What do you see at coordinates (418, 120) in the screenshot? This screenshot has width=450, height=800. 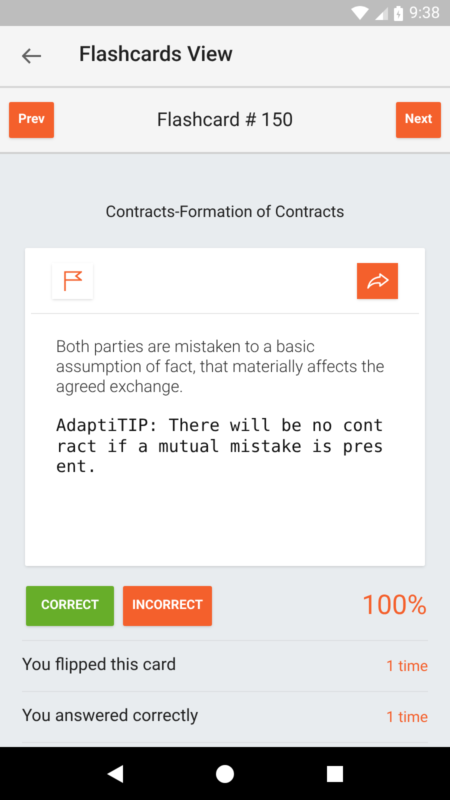 I see `next-button: Next` at bounding box center [418, 120].